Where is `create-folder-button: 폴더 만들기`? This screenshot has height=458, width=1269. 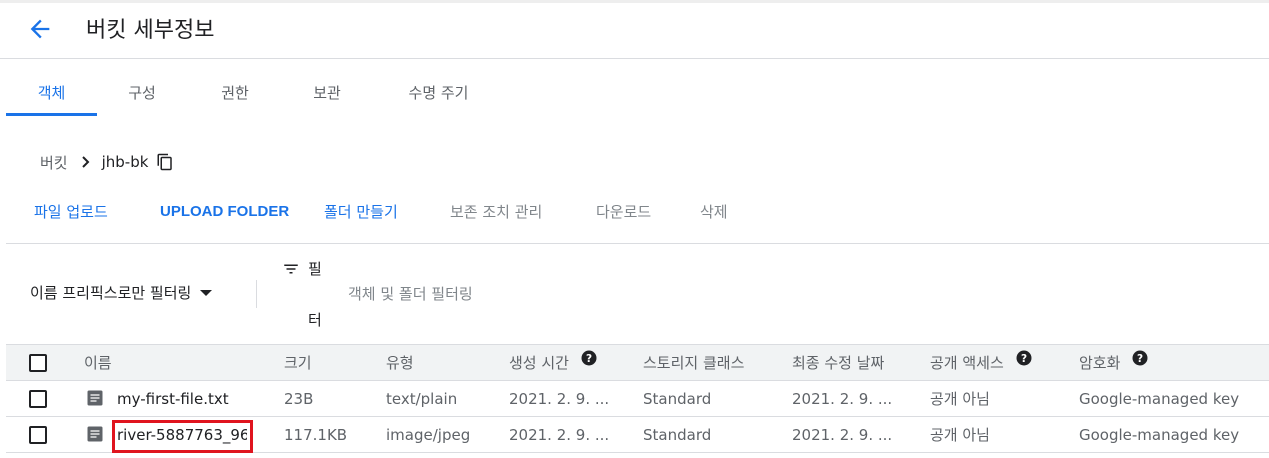
create-folder-button: 폴더 만들기 is located at coordinates (361, 212).